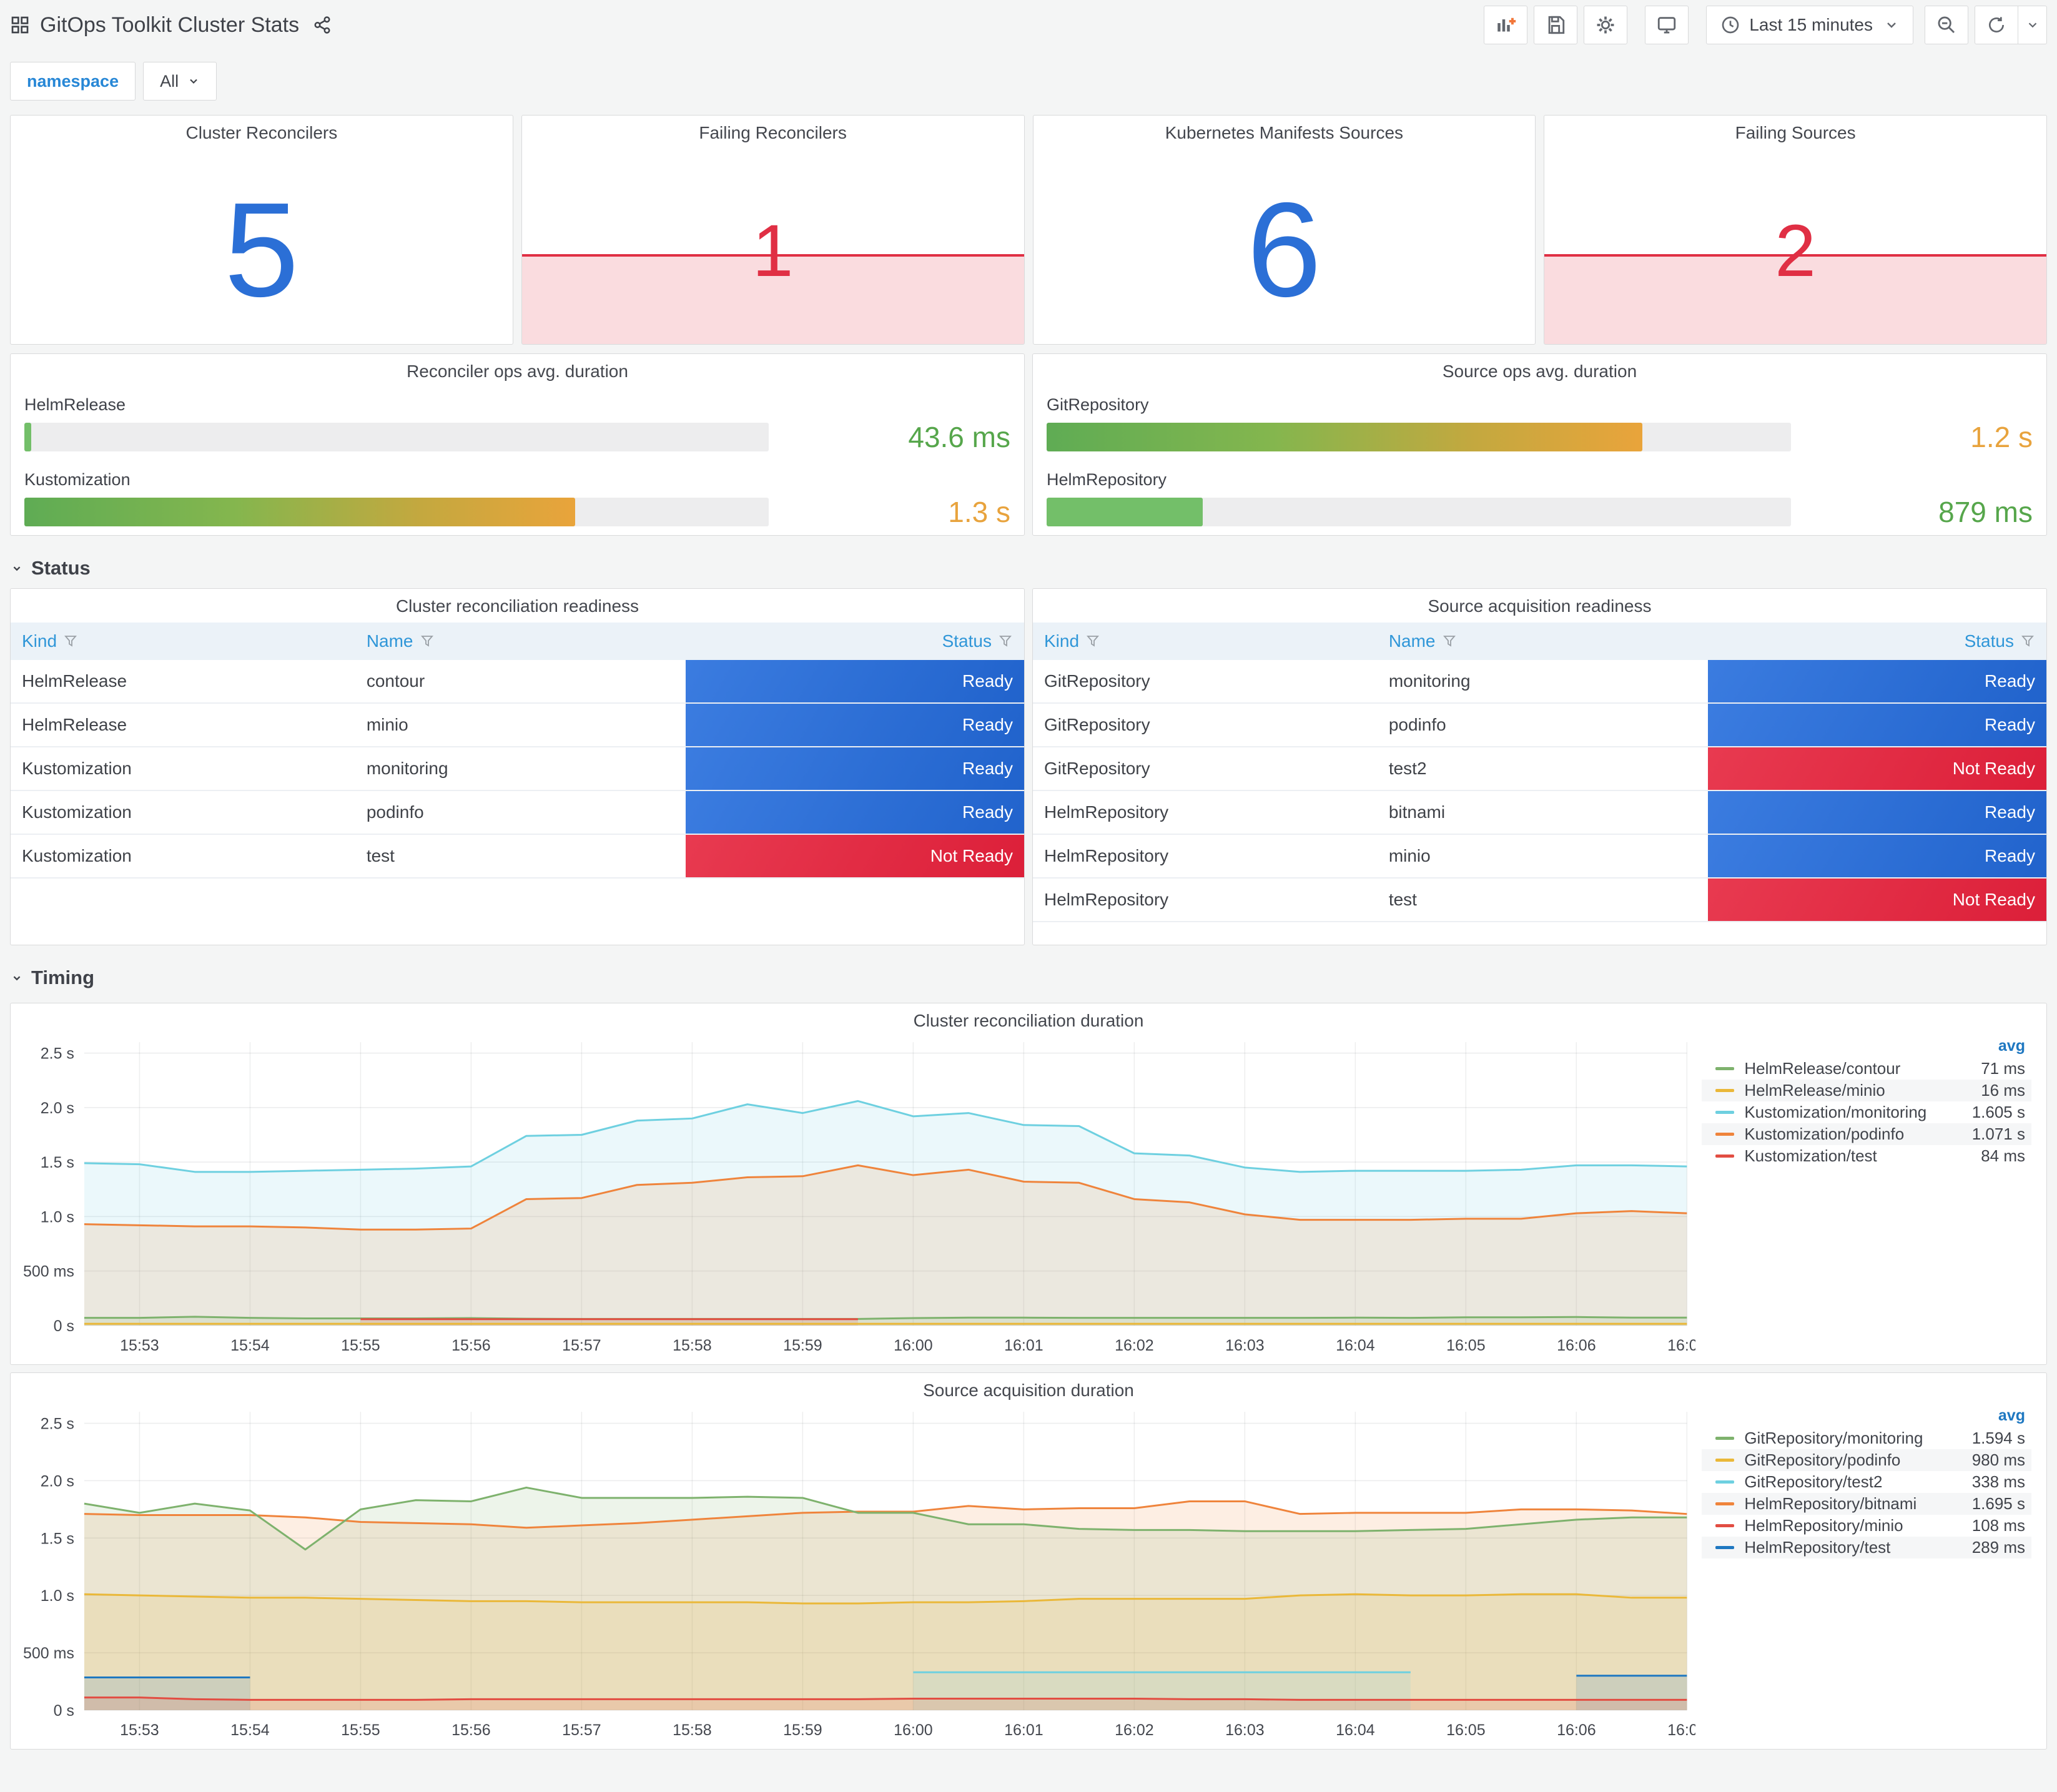 The width and height of the screenshot is (2057, 1792). What do you see at coordinates (1606, 25) in the screenshot?
I see `dashboard-settings-button` at bounding box center [1606, 25].